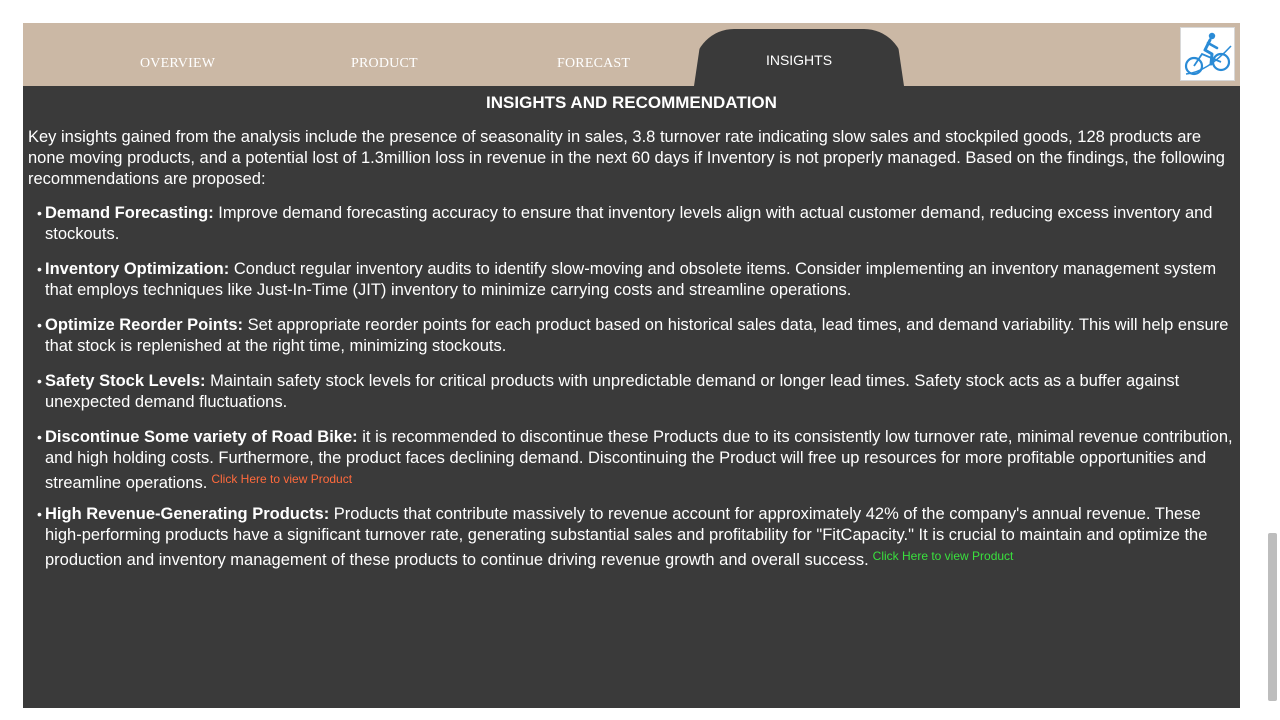 The width and height of the screenshot is (1280, 720). Describe the element at coordinates (177, 64) in the screenshot. I see `tab-overview: OVERVIEW` at that location.